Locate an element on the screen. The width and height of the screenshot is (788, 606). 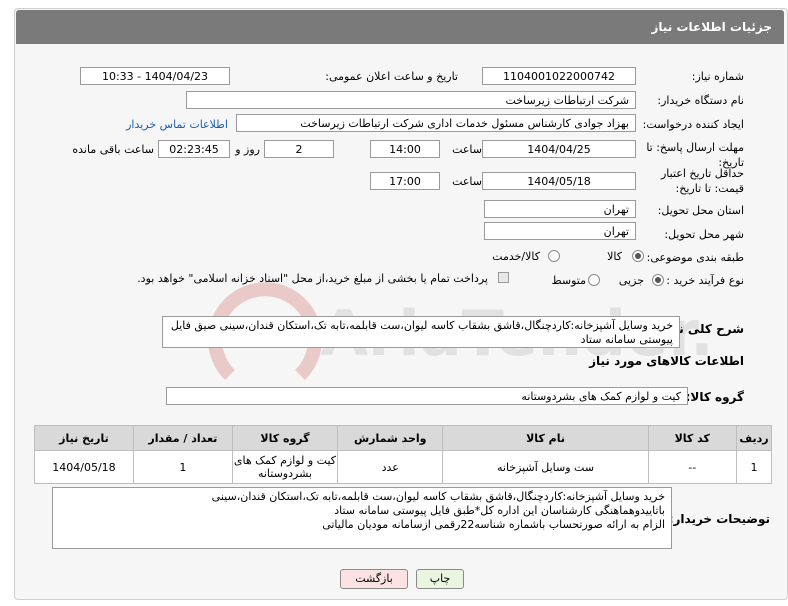
col-group: گروه کالا is located at coordinates (285, 438).